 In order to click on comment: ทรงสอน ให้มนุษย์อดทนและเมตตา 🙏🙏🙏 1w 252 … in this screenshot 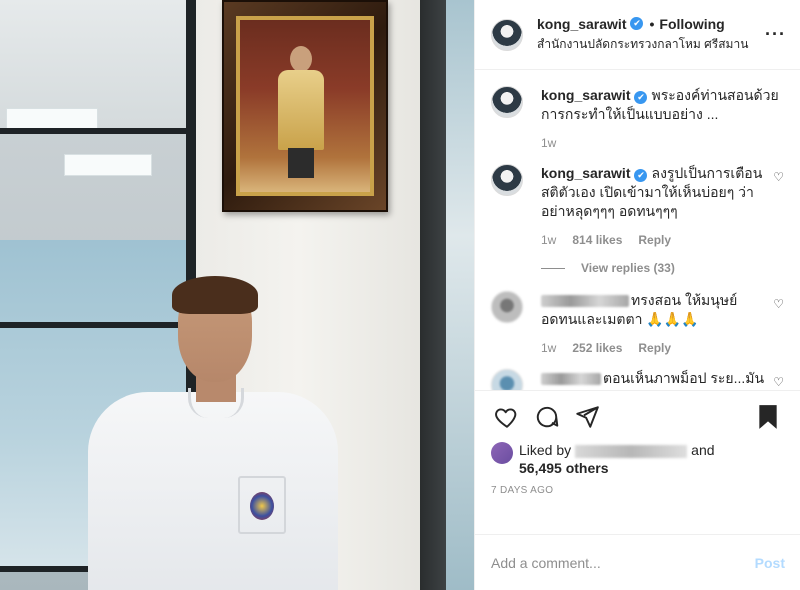, I will do `click(637, 323)`.